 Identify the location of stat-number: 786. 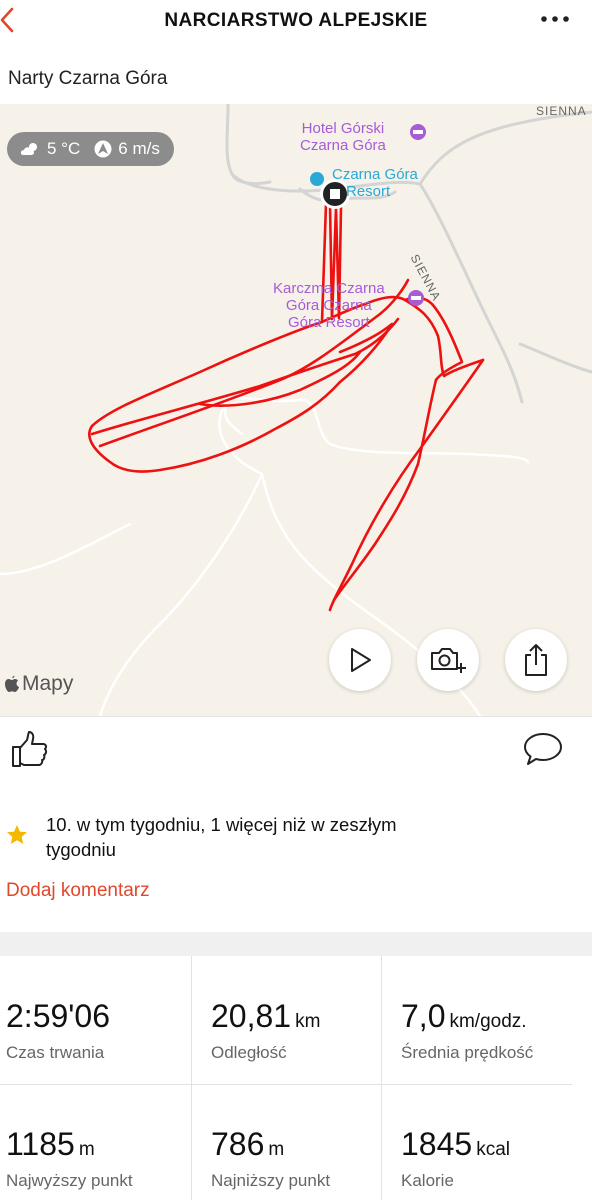
(238, 1144).